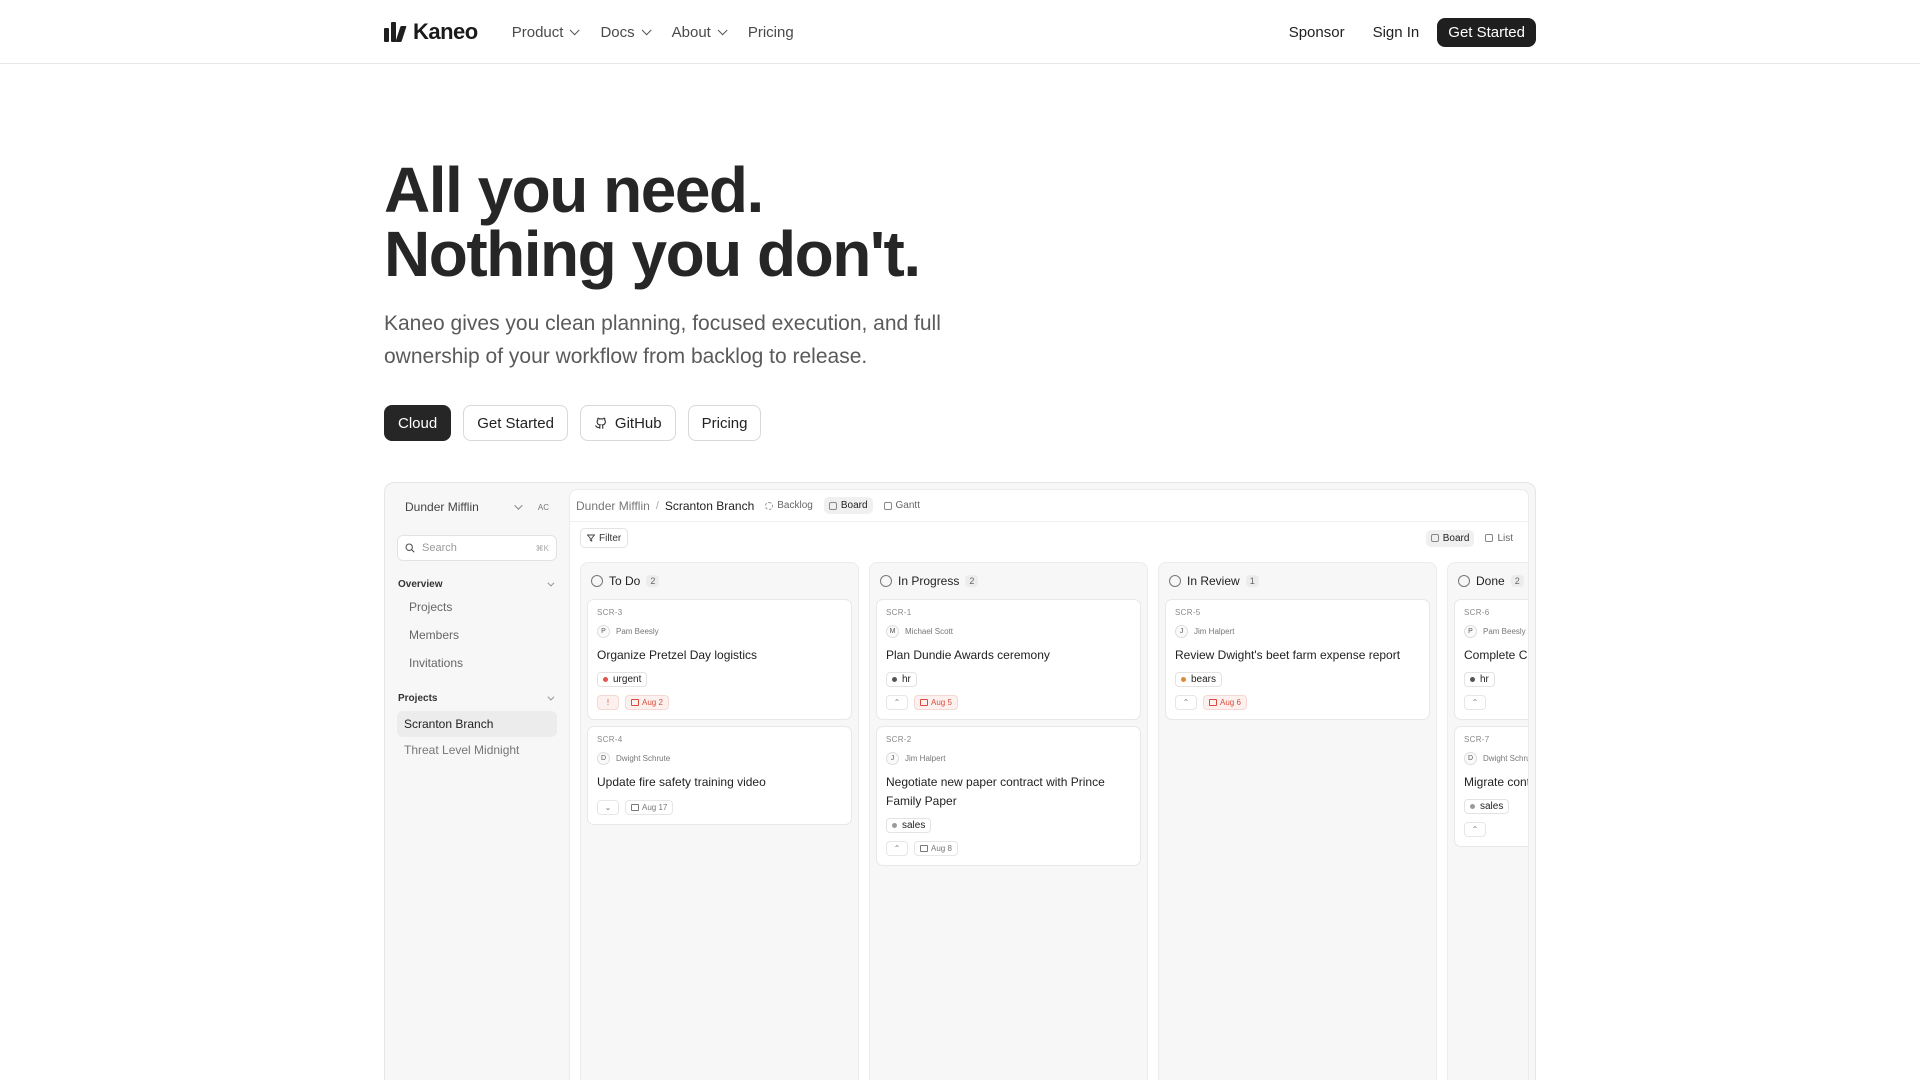  Describe the element at coordinates (543, 507) in the screenshot. I see `user-avatar: AC` at that location.